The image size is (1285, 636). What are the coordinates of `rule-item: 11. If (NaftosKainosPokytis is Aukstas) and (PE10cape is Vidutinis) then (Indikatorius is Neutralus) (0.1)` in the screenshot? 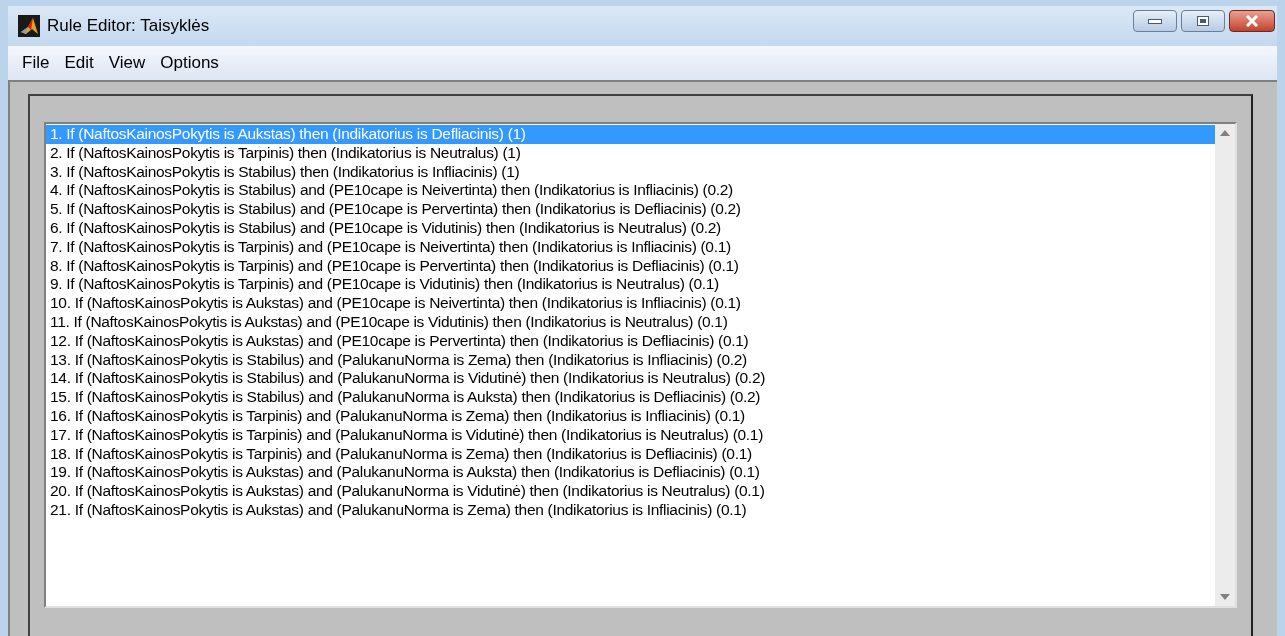 It's located at (630, 322).